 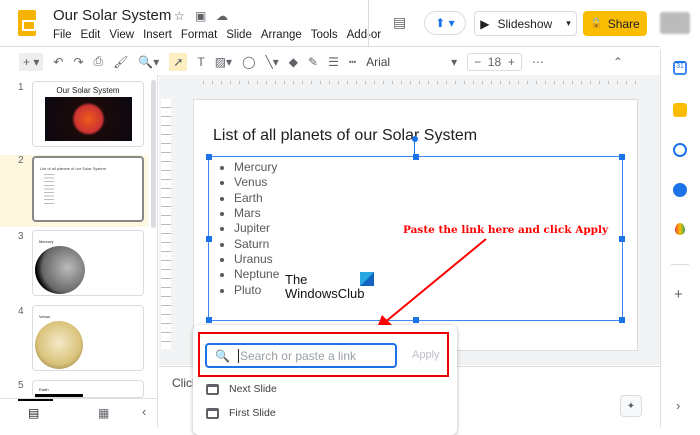 What do you see at coordinates (272, 62) in the screenshot?
I see `line-icon: ╲▾` at bounding box center [272, 62].